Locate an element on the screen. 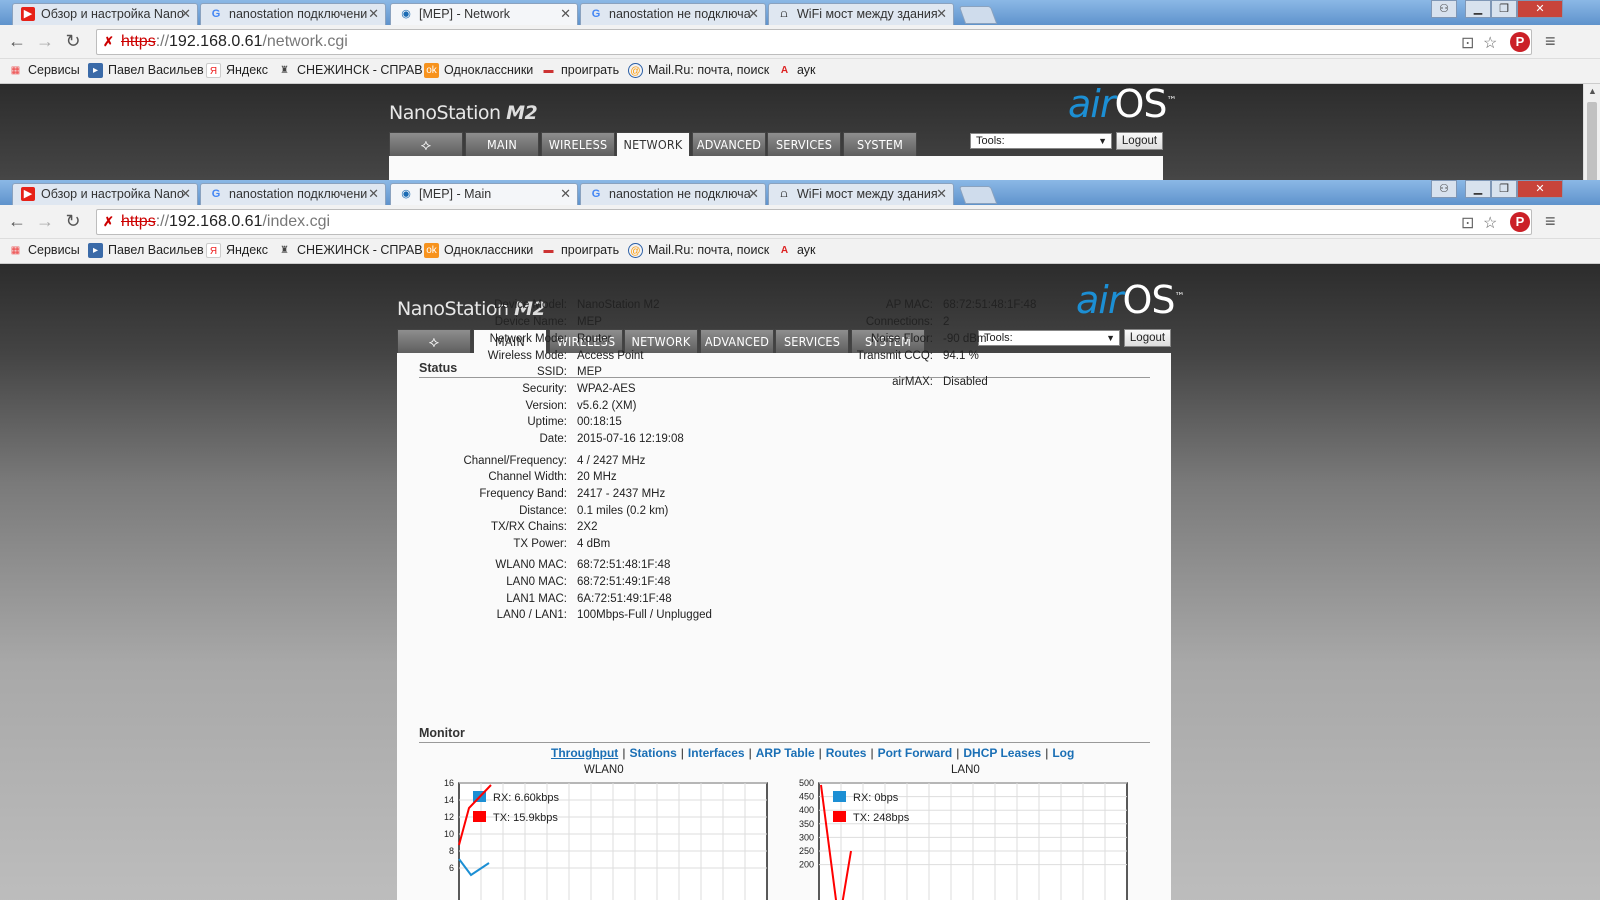 The image size is (1600, 900). monitor-link-port-forward: Port Forward is located at coordinates (915, 753).